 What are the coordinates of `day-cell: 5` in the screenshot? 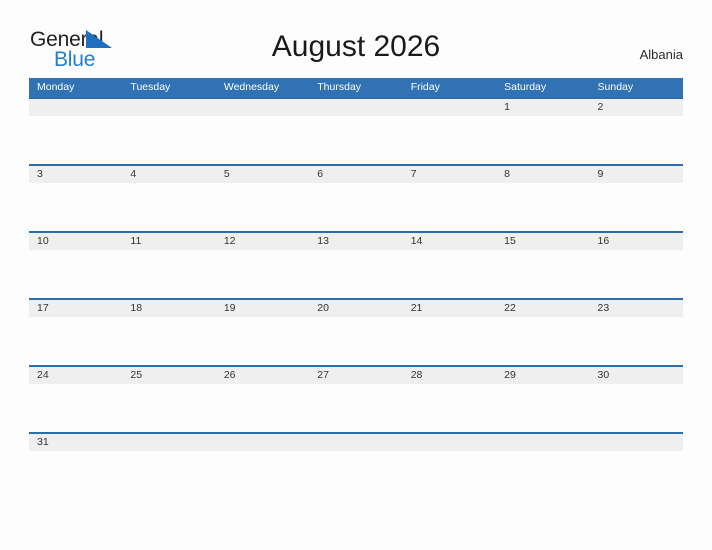 It's located at (262, 174).